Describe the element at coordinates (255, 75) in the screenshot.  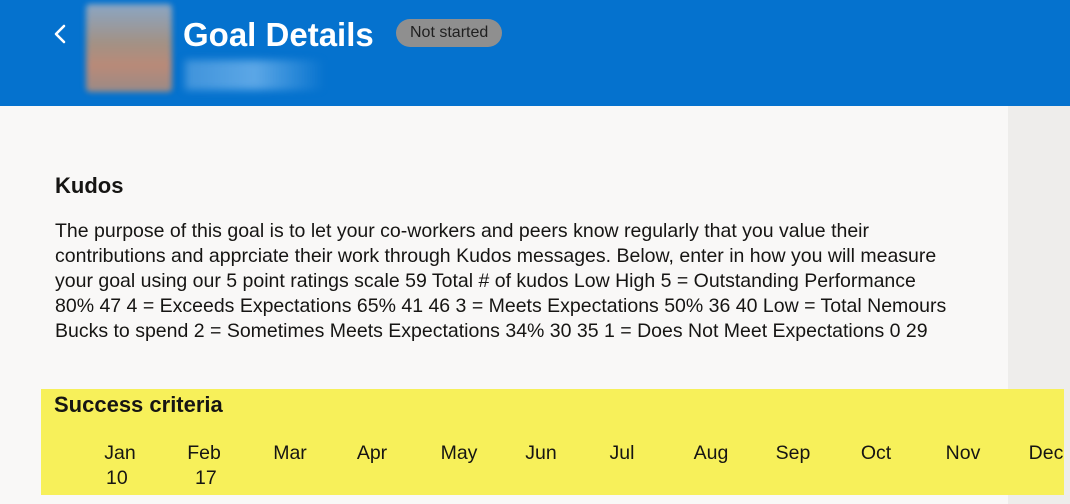
I see `employee-name-redacted` at that location.